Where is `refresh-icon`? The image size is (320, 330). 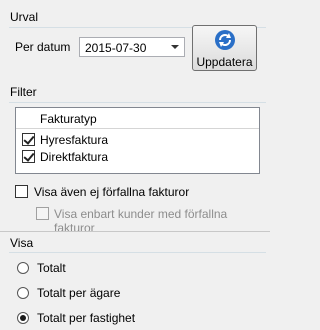 refresh-icon is located at coordinates (225, 40).